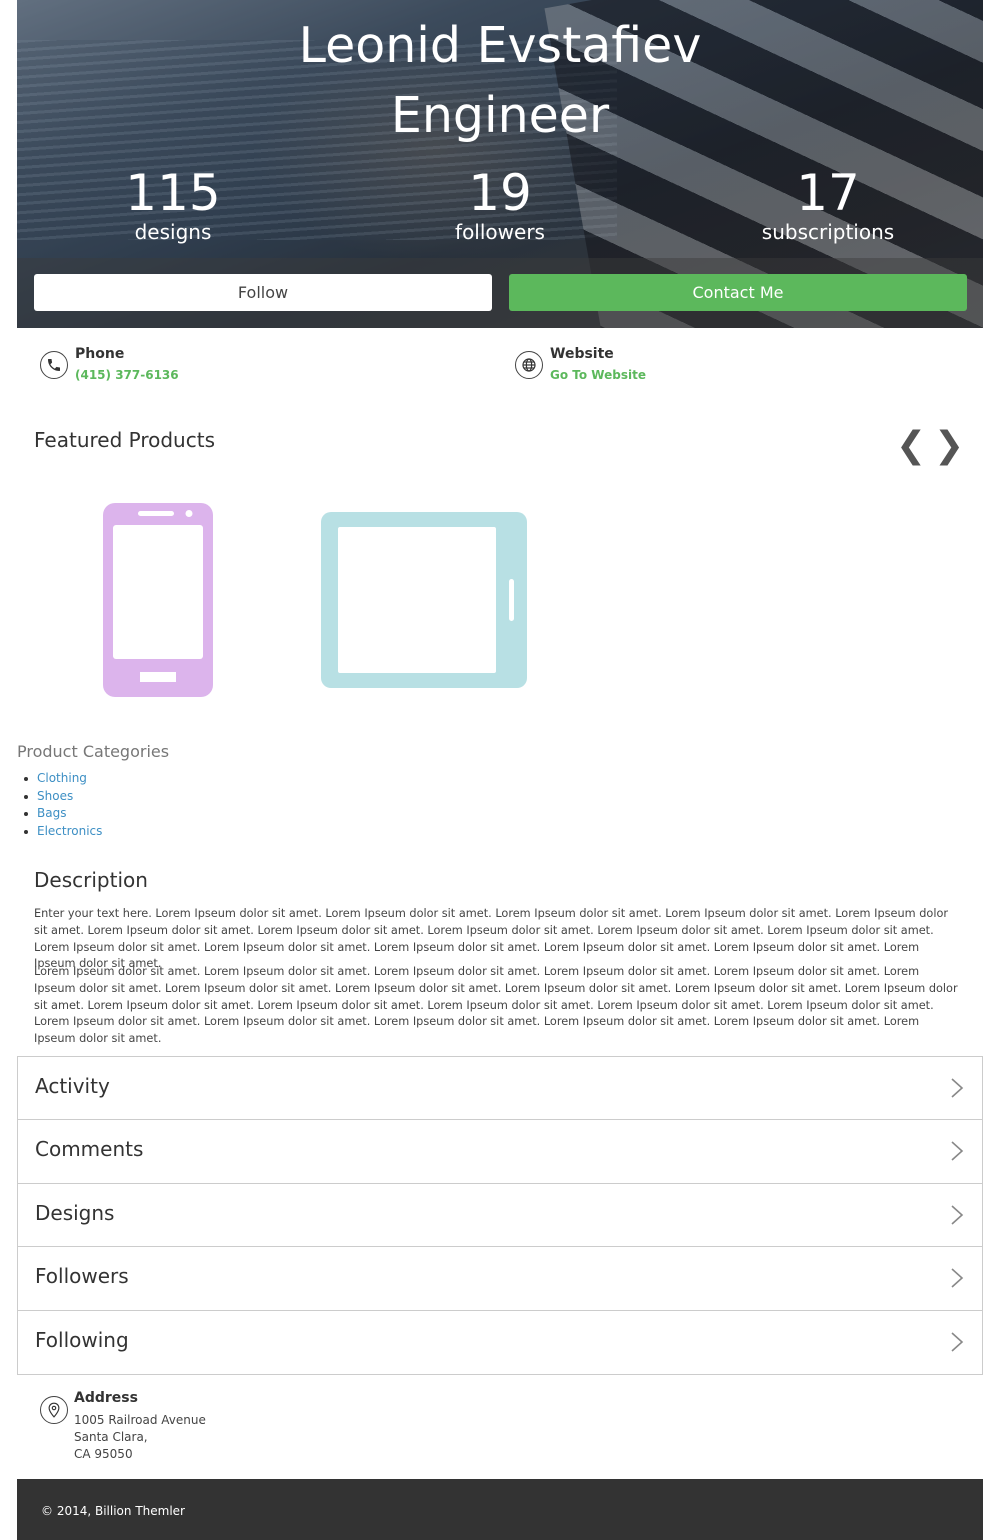  Describe the element at coordinates (54, 365) in the screenshot. I see `phone-icon` at that location.